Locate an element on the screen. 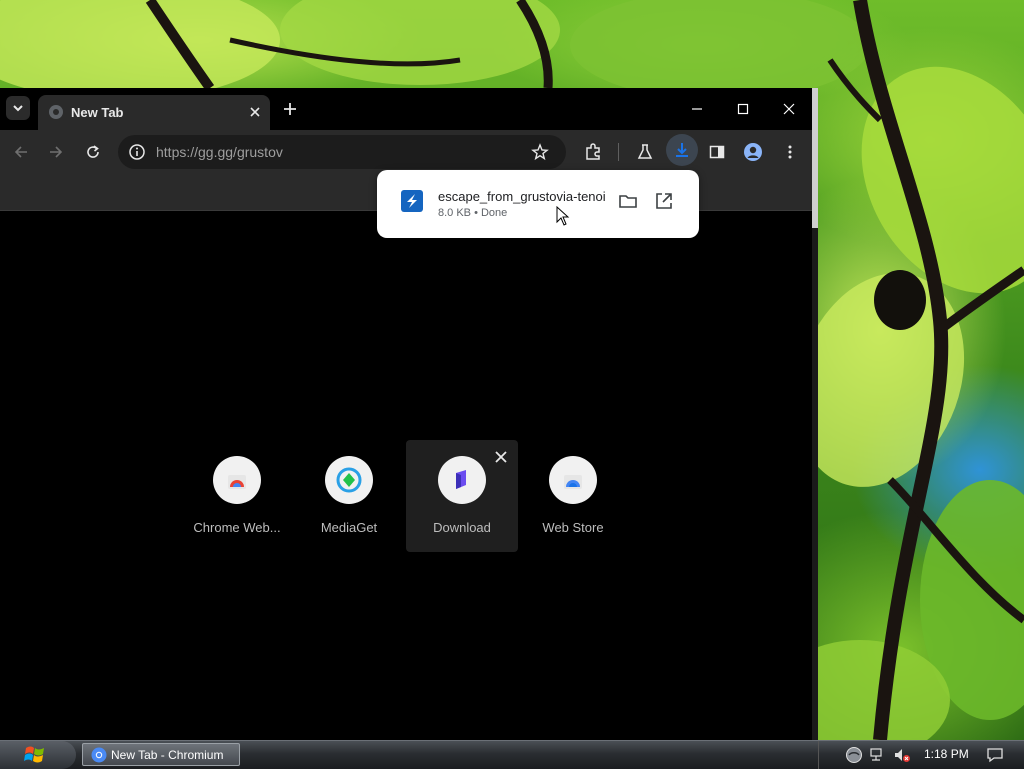 This screenshot has width=1024, height=769. tab-strip: New Tab is located at coordinates (409, 109).